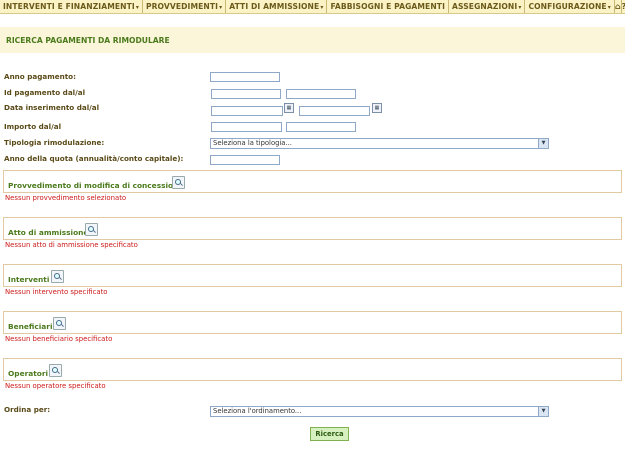 Image resolution: width=625 pixels, height=454 pixels. Describe the element at coordinates (485, 6) in the screenshot. I see `menu-label: ASSEGNAZIONI` at that location.